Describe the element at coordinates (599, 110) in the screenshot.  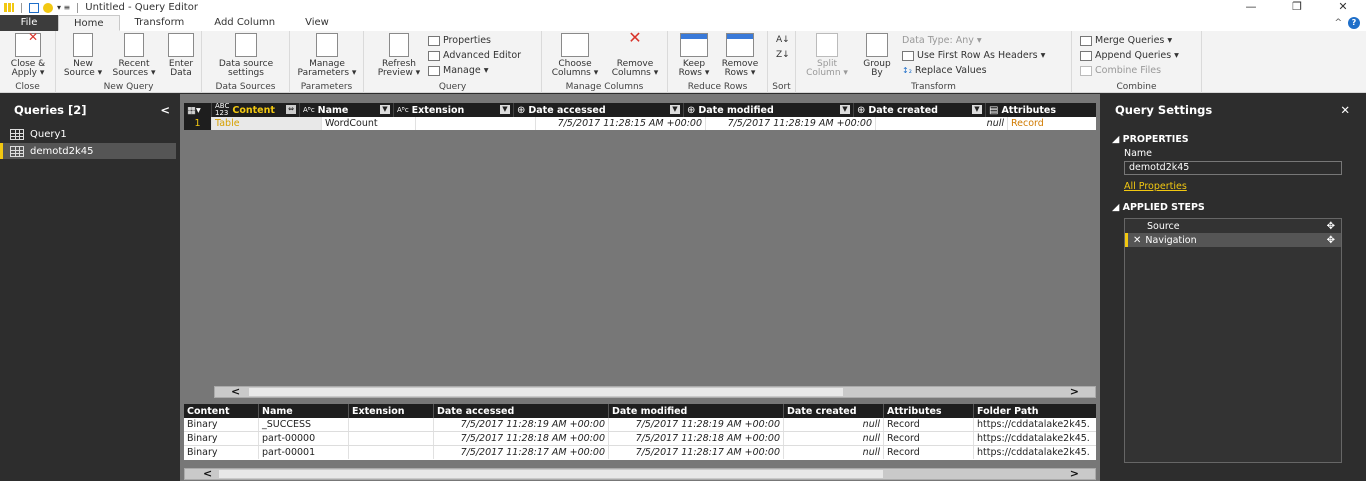
I see `column-header-date-accessed: ⊕ Date accessed ▼` at that location.